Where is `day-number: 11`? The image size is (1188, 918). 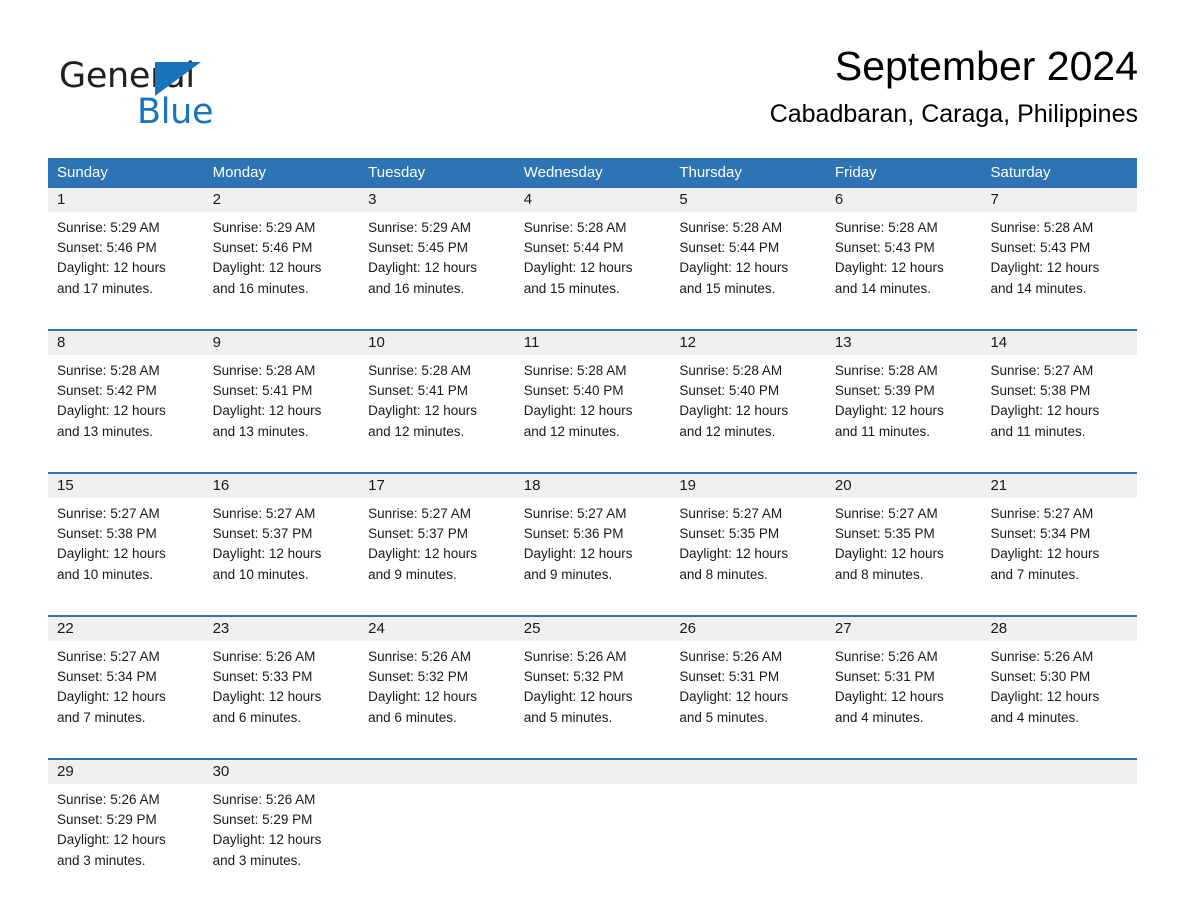
day-number: 11 is located at coordinates (593, 343).